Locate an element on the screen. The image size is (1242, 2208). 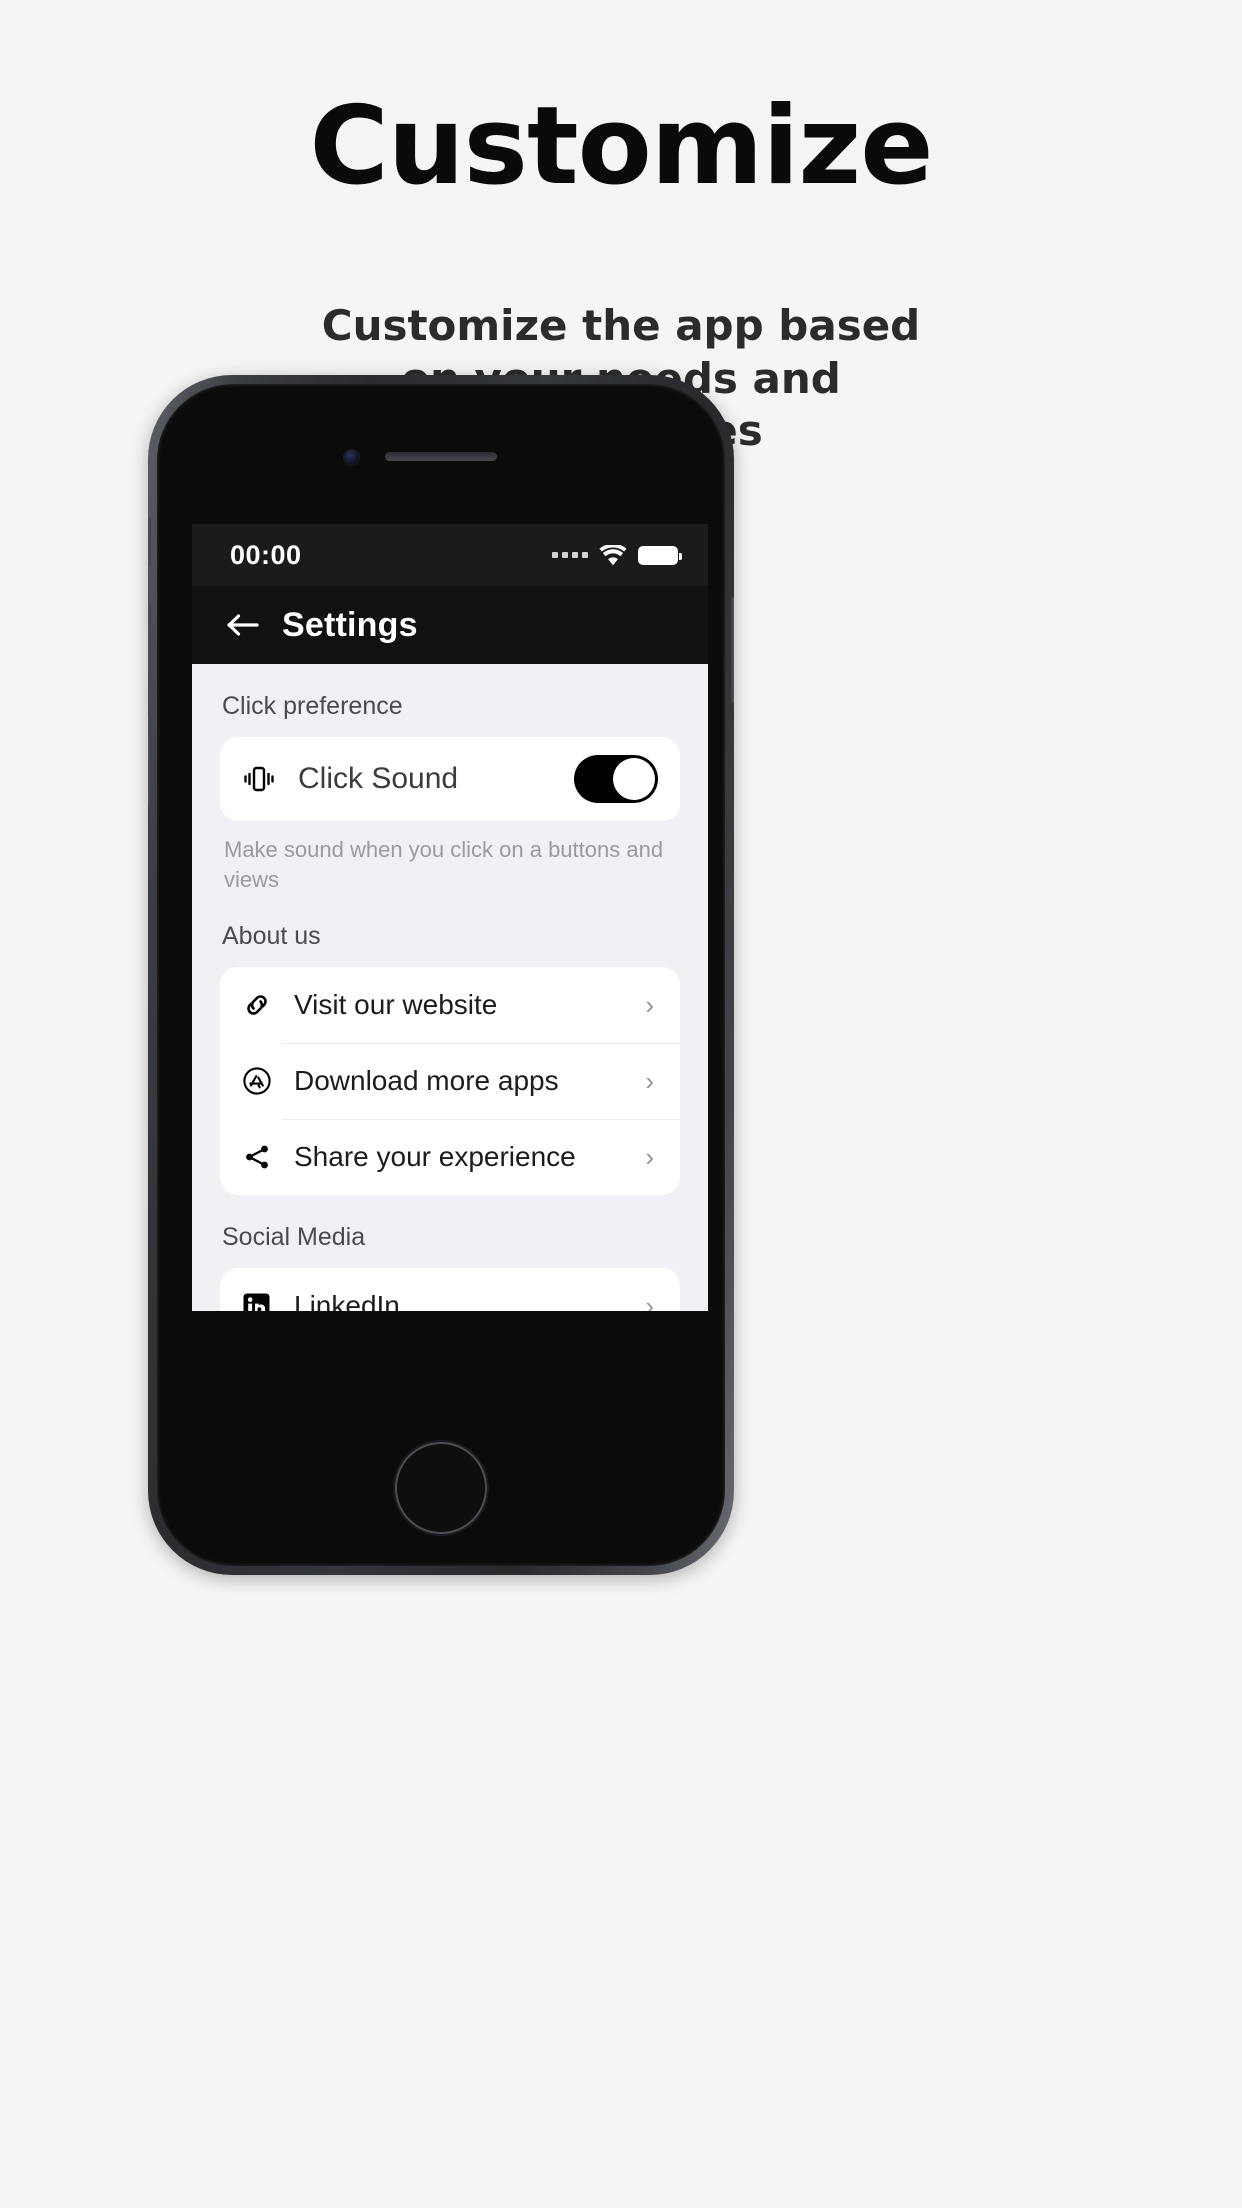
status-bar: 00:00 is located at coordinates (450, 555).